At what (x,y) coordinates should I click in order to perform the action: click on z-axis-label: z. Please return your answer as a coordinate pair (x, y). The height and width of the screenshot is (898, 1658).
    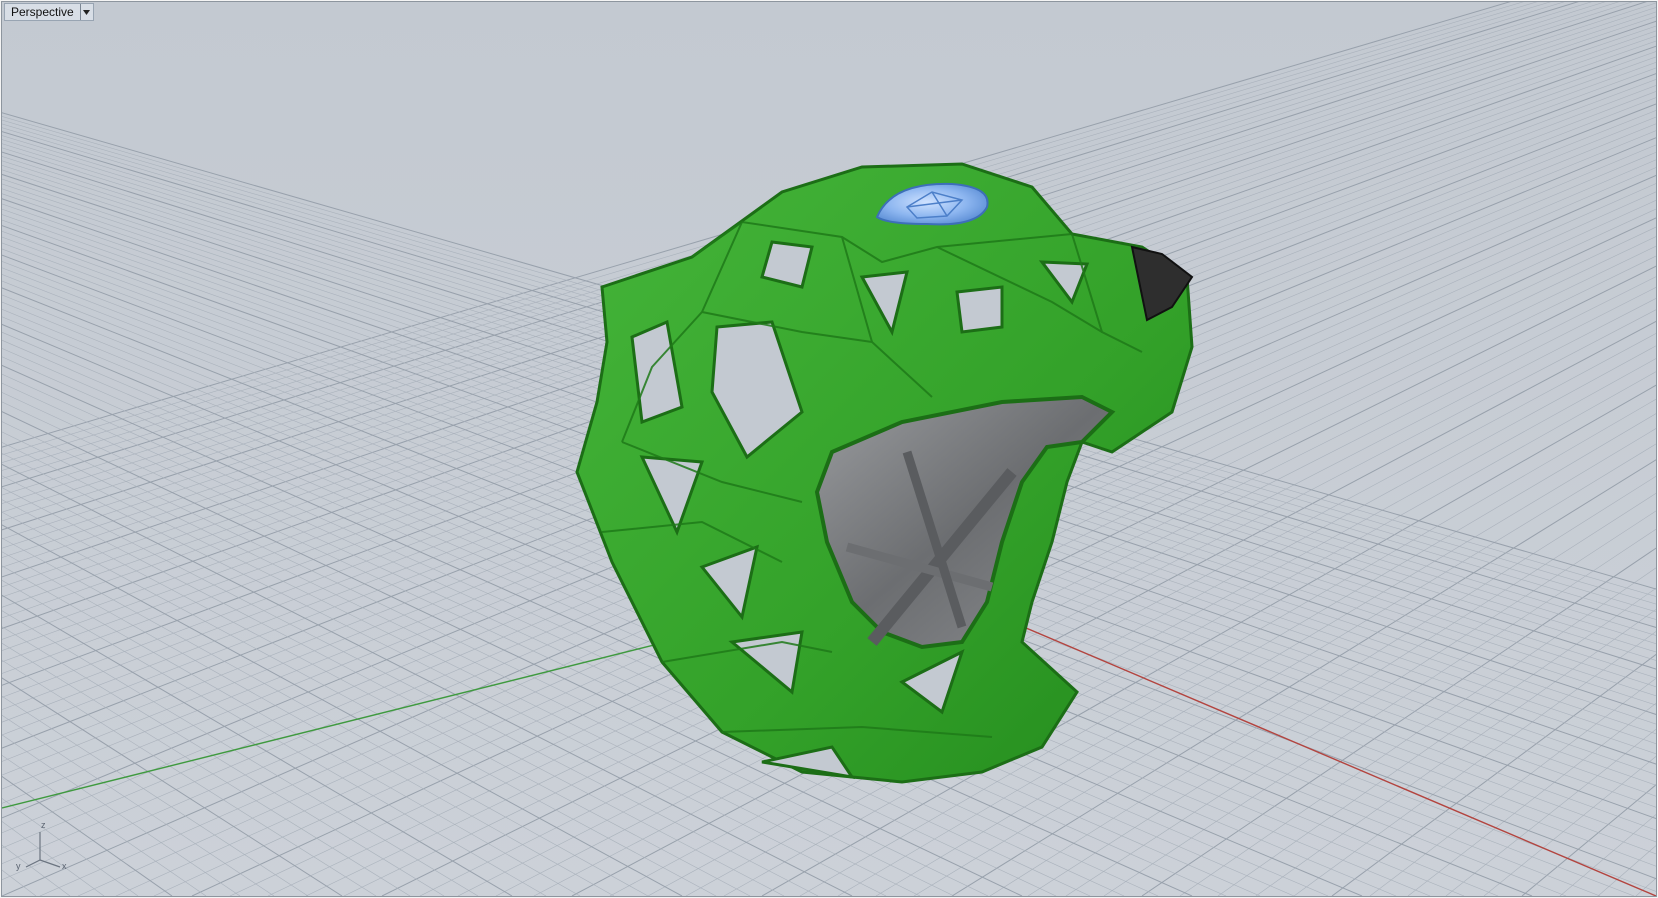
    Looking at the image, I should click on (43, 825).